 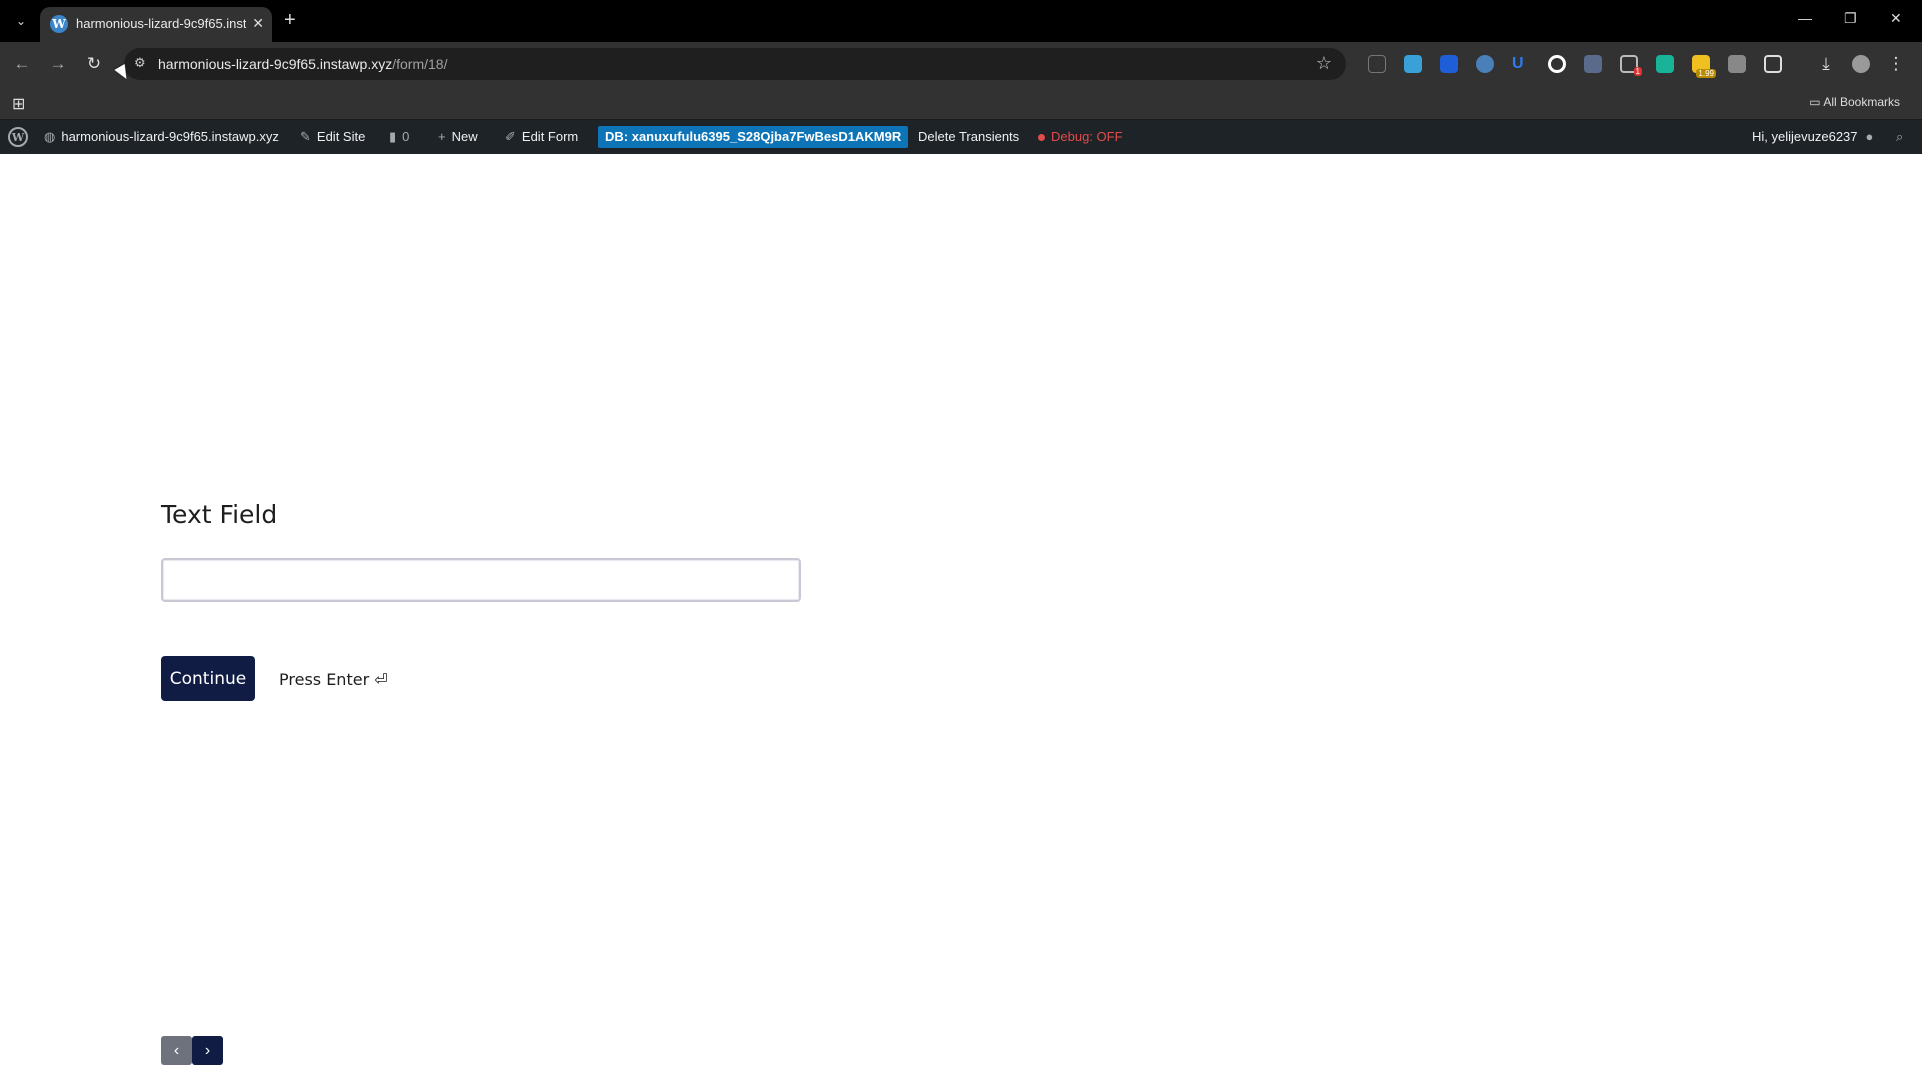 I want to click on all-bookmarks-folder: ▭ All Bookmarks, so click(x=1854, y=102).